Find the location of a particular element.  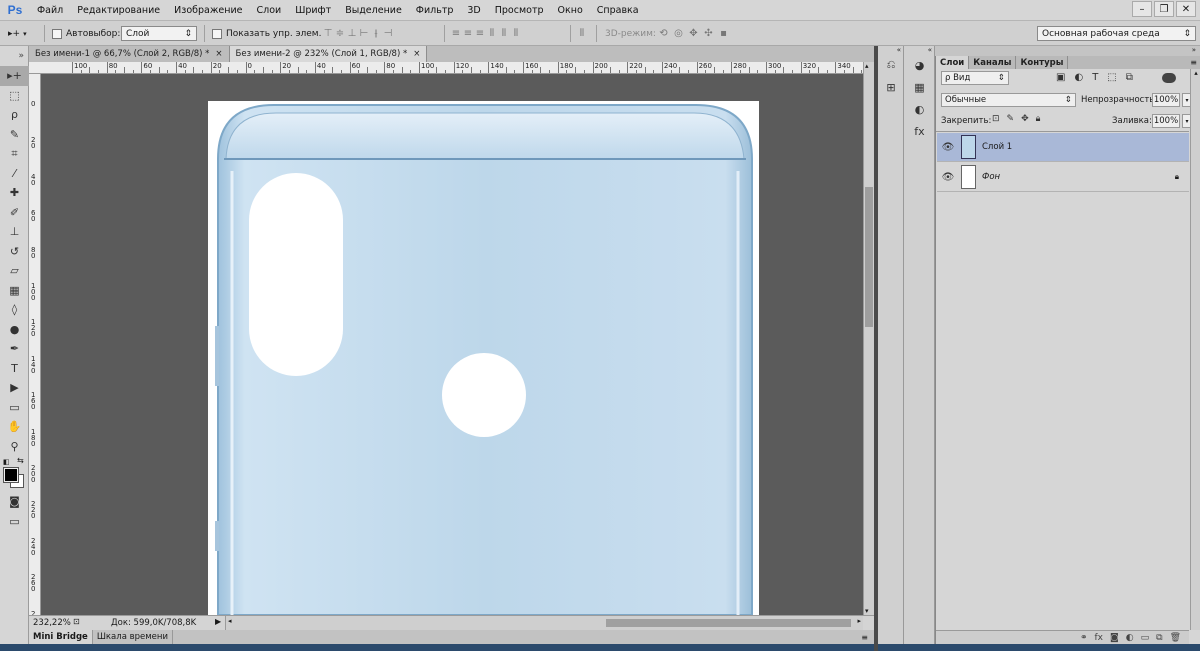

lock-position-icon: ✥ is located at coordinates (1025, 119).